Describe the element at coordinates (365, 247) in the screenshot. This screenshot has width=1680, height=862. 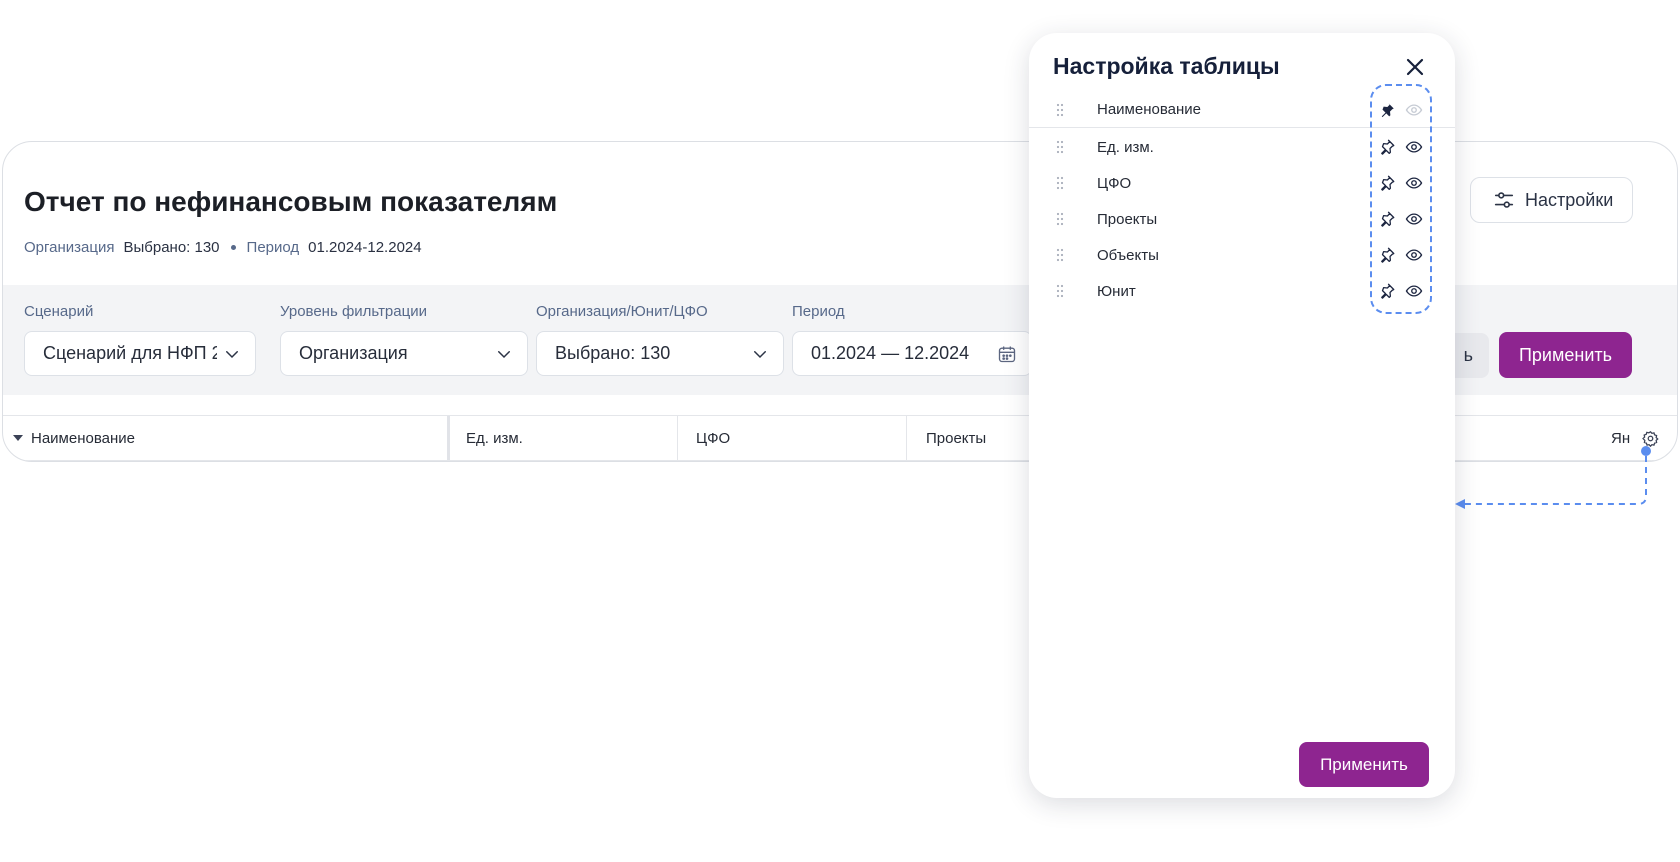
I see `summary-period-value: 01.2024-12.2024` at that location.